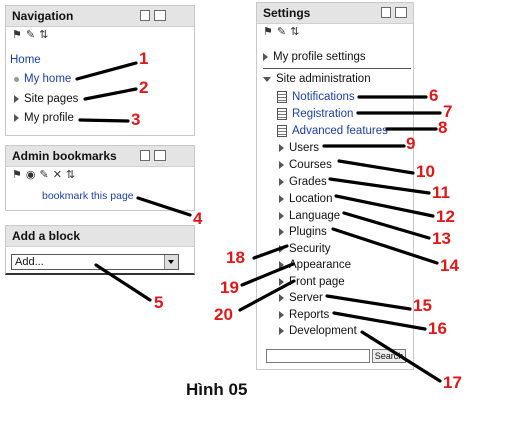  Describe the element at coordinates (235, 257) in the screenshot. I see `annotation-number: 18` at that location.